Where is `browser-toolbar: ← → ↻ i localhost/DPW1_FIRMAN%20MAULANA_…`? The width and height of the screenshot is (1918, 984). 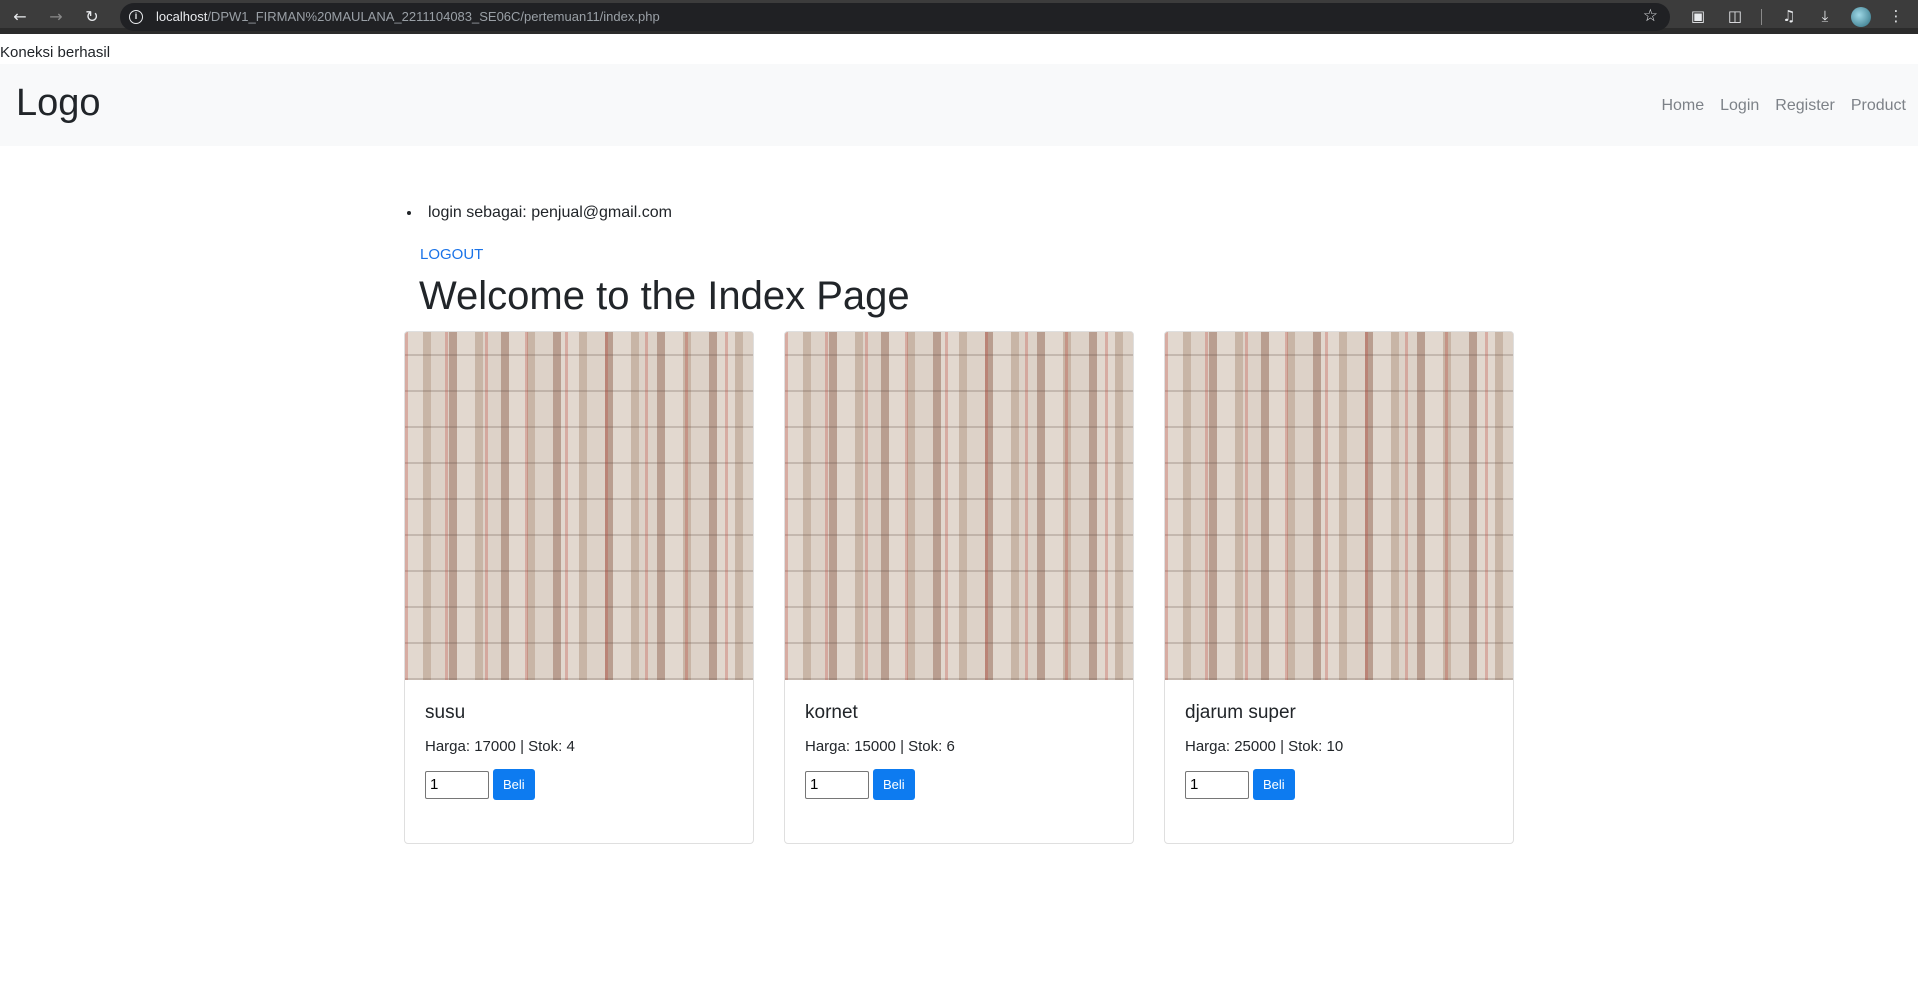
browser-toolbar: ← → ↻ i localhost/DPW1_FIRMAN%20MAULANA_… is located at coordinates (959, 17).